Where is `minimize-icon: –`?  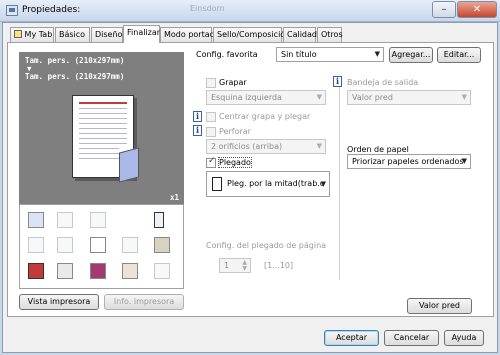
minimize-icon: – is located at coordinates (444, 9).